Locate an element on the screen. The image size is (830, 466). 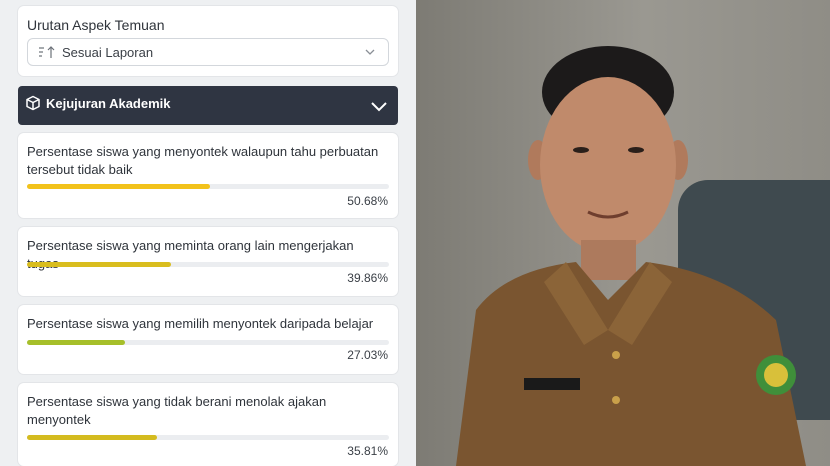
cube-icon is located at coordinates (33, 103).